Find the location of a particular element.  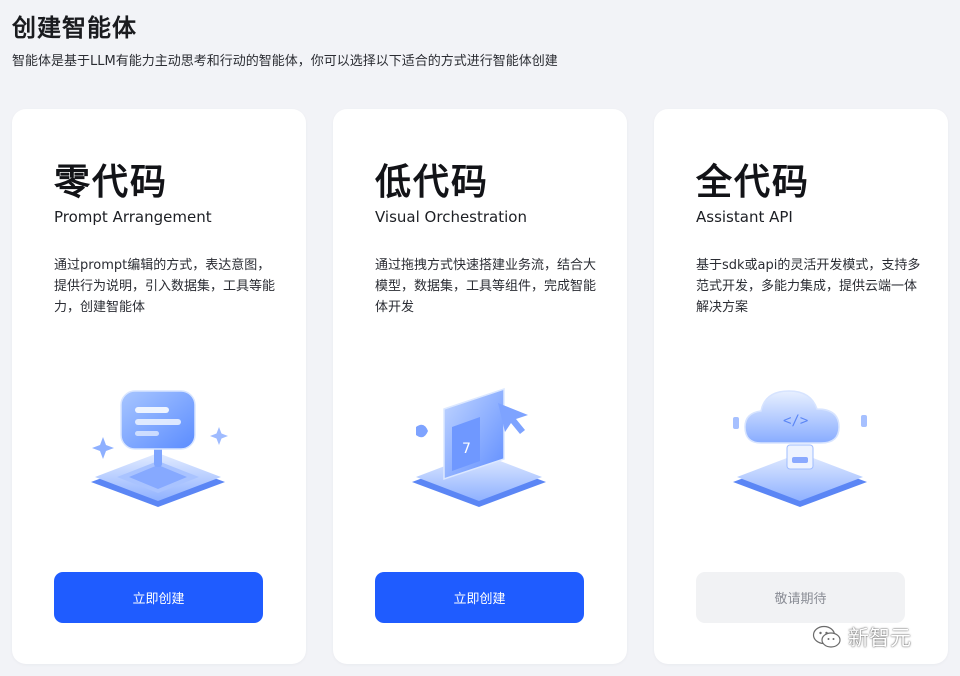

chat-bubble-icon is located at coordinates (159, 448).